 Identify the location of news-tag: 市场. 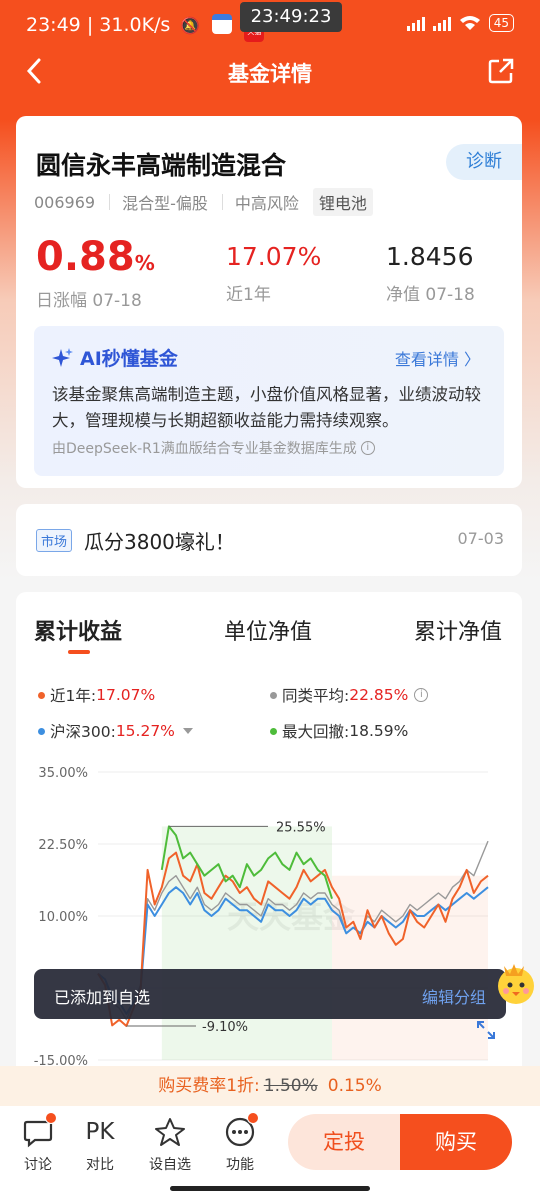
(54, 540).